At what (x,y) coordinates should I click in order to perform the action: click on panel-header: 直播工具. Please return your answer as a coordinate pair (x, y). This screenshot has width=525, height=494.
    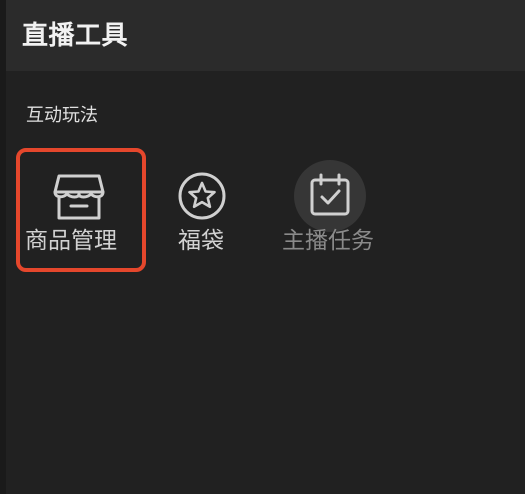
    Looking at the image, I should click on (265, 35).